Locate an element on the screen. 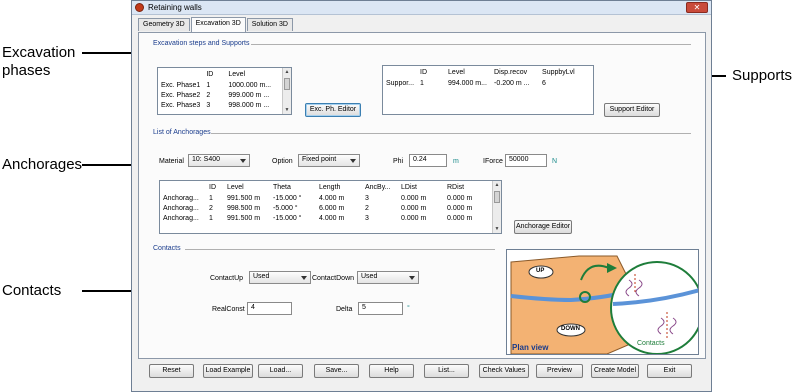  anchorage-cell: 4.000 m is located at coordinates (332, 198).